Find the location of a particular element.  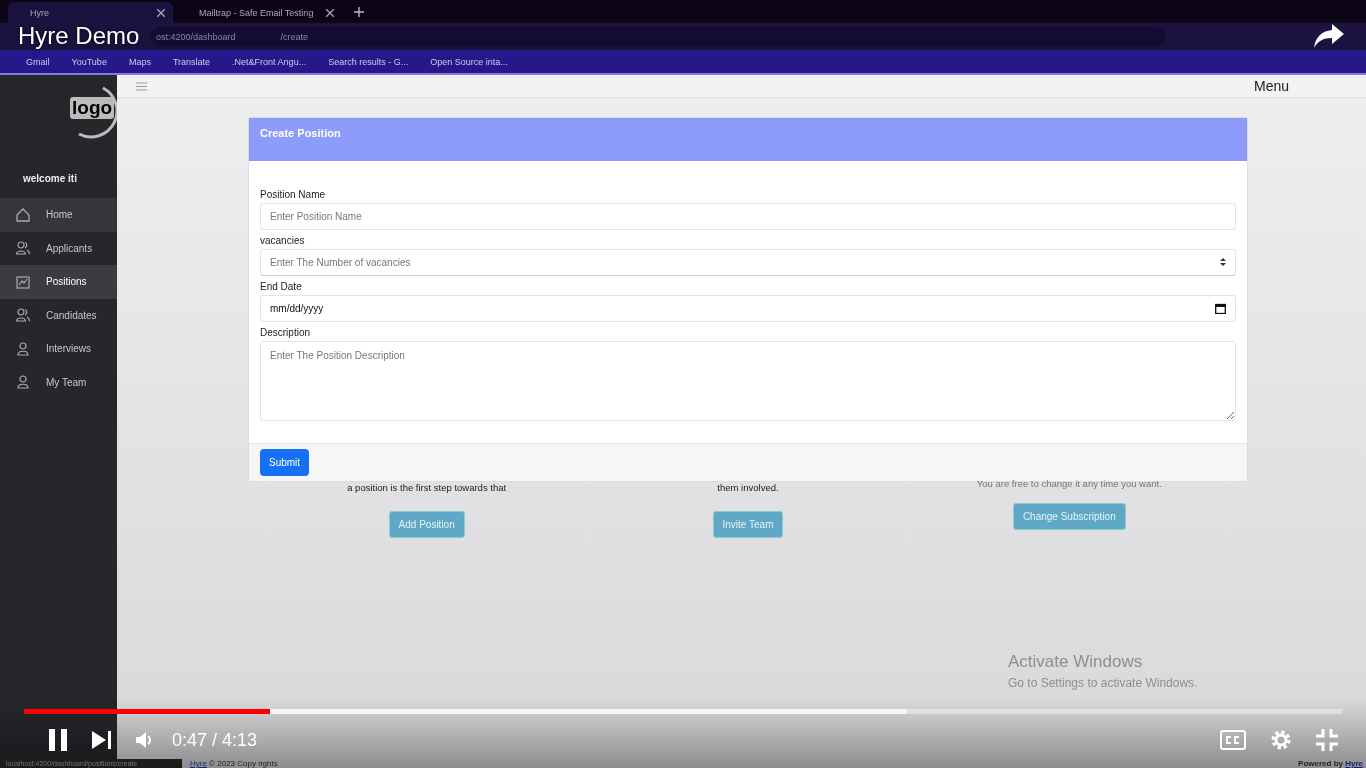

text-field: Enter Position Name is located at coordinates (748, 216).